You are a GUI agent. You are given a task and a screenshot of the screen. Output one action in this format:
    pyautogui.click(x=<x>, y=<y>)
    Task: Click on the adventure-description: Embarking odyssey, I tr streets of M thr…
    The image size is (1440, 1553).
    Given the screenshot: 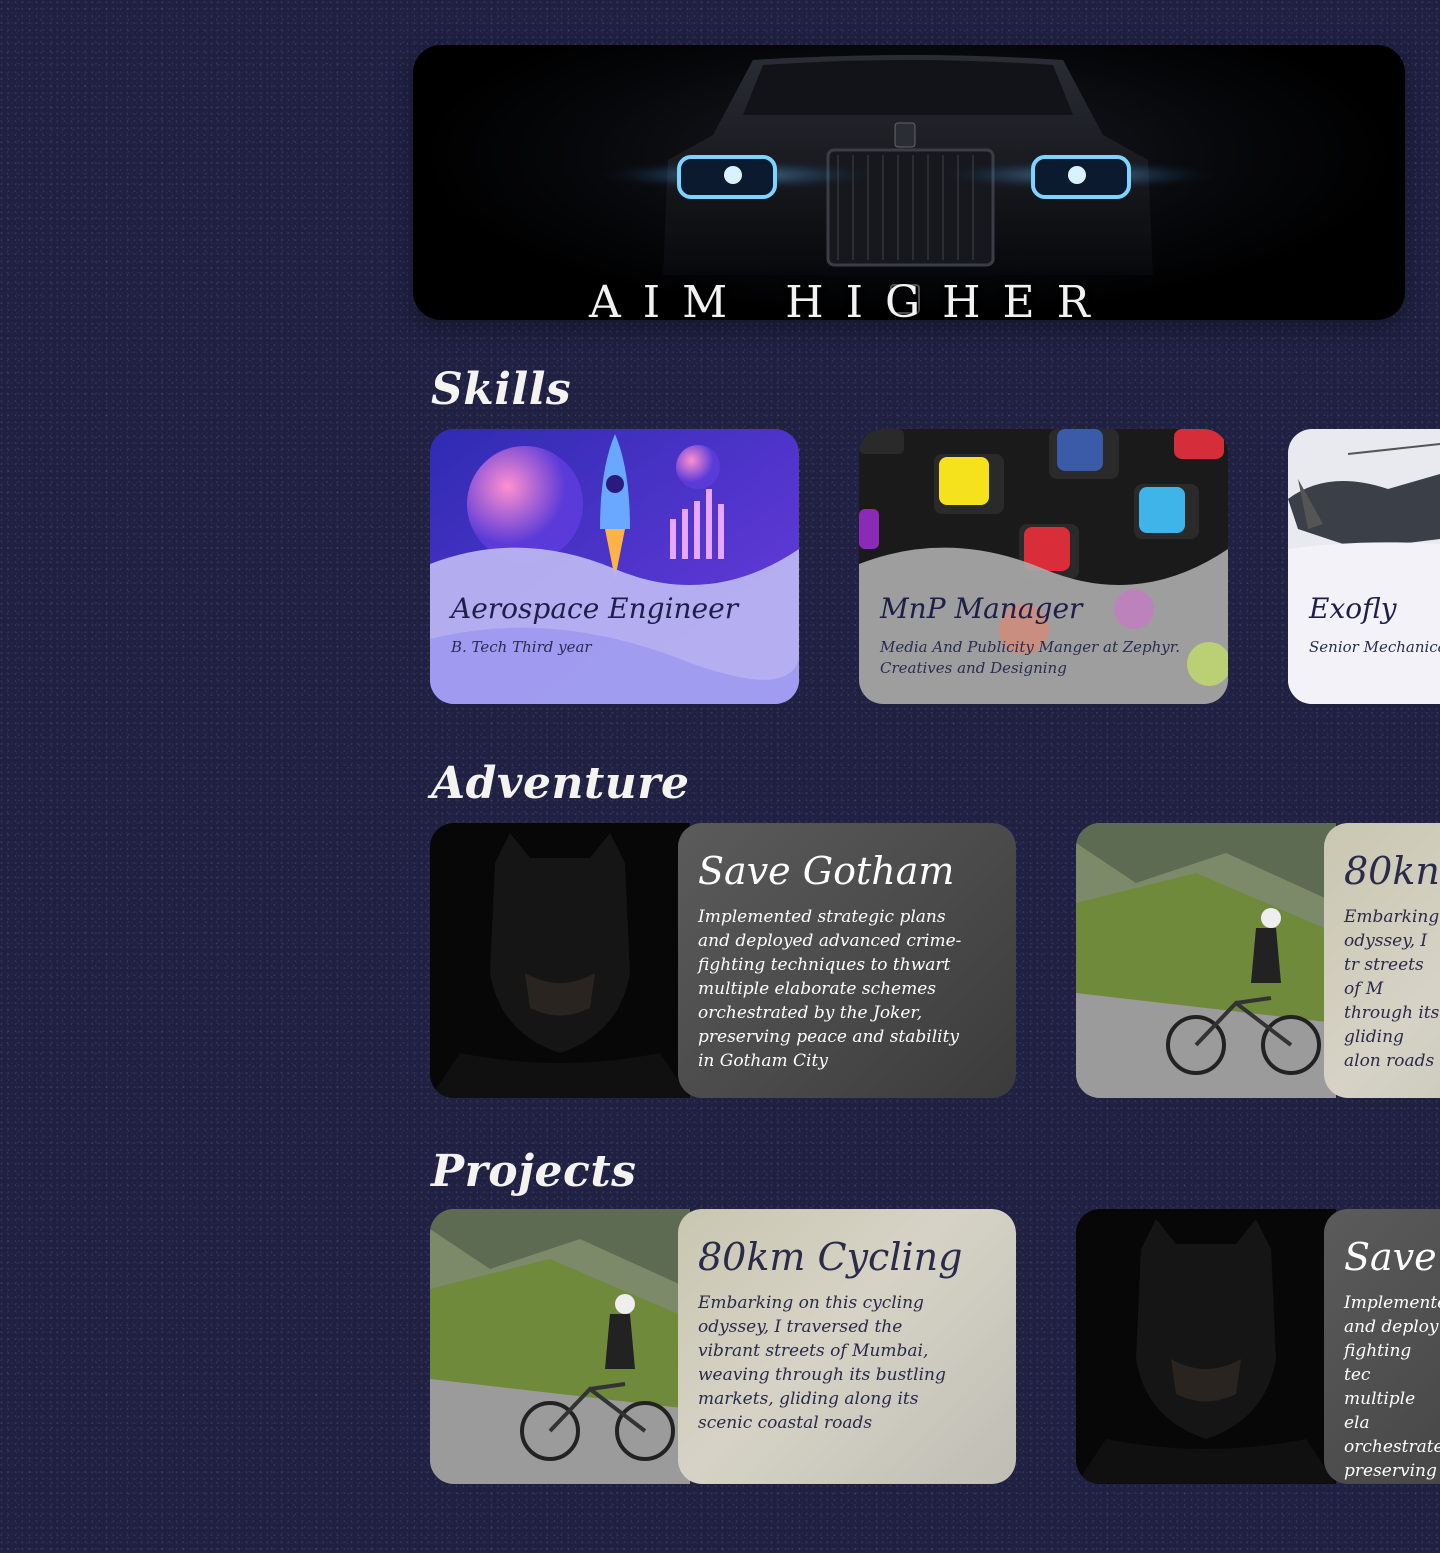 What is the action you would take?
    pyautogui.click(x=1392, y=989)
    